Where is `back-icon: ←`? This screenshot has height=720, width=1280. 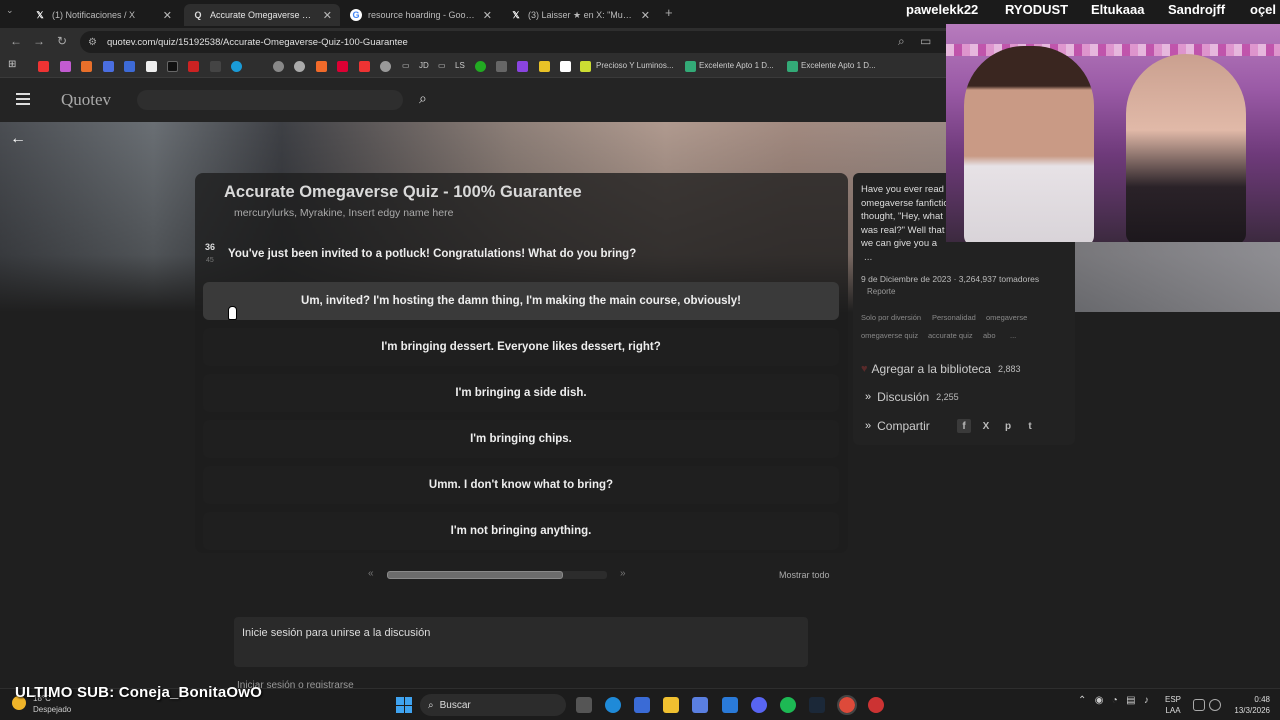 back-icon: ← is located at coordinates (16, 41).